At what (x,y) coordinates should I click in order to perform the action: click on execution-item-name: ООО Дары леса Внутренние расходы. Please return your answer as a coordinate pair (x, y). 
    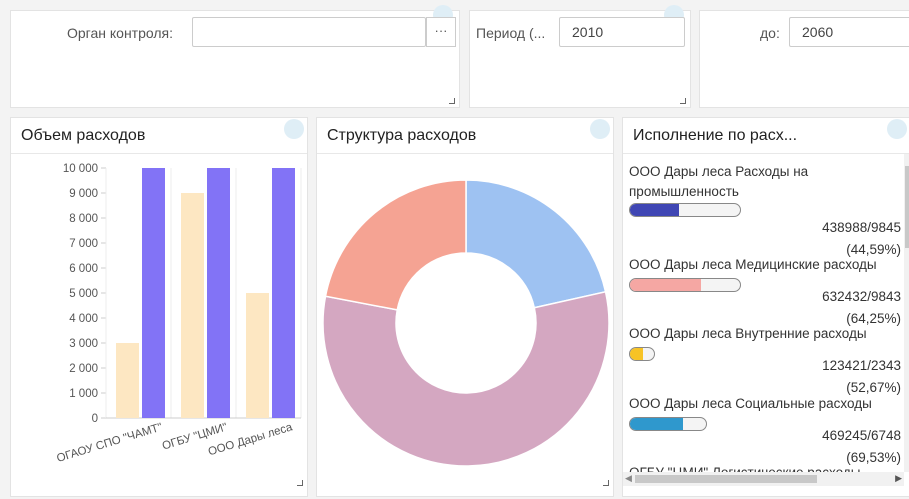
    Looking at the image, I should click on (748, 333).